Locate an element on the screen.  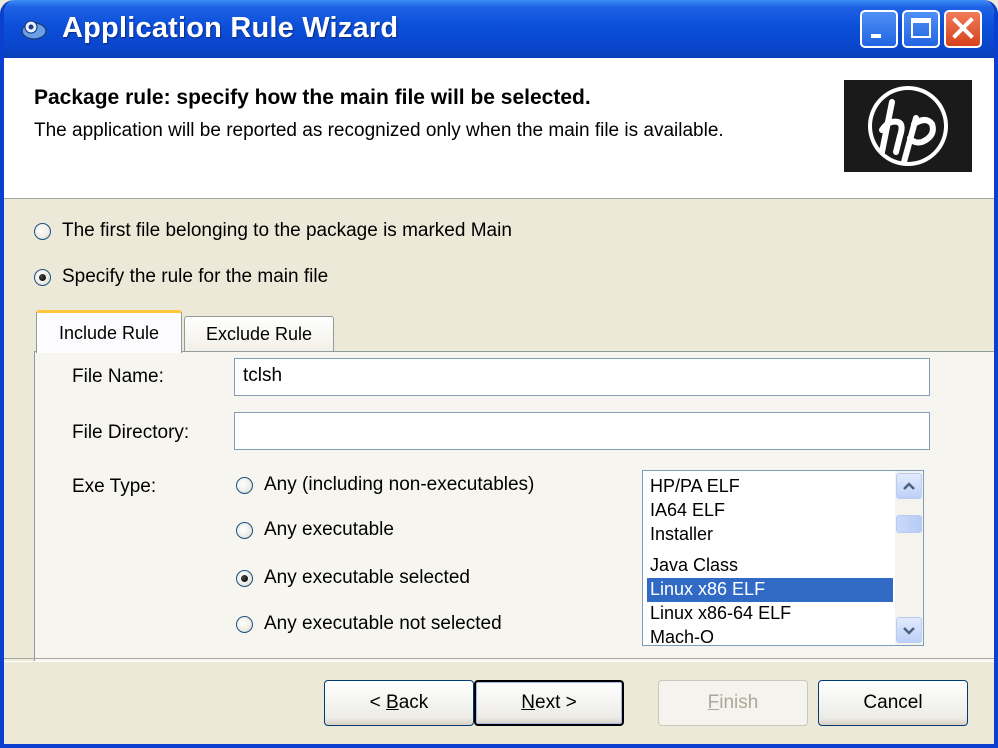
chevron-down-icon is located at coordinates (909, 631).